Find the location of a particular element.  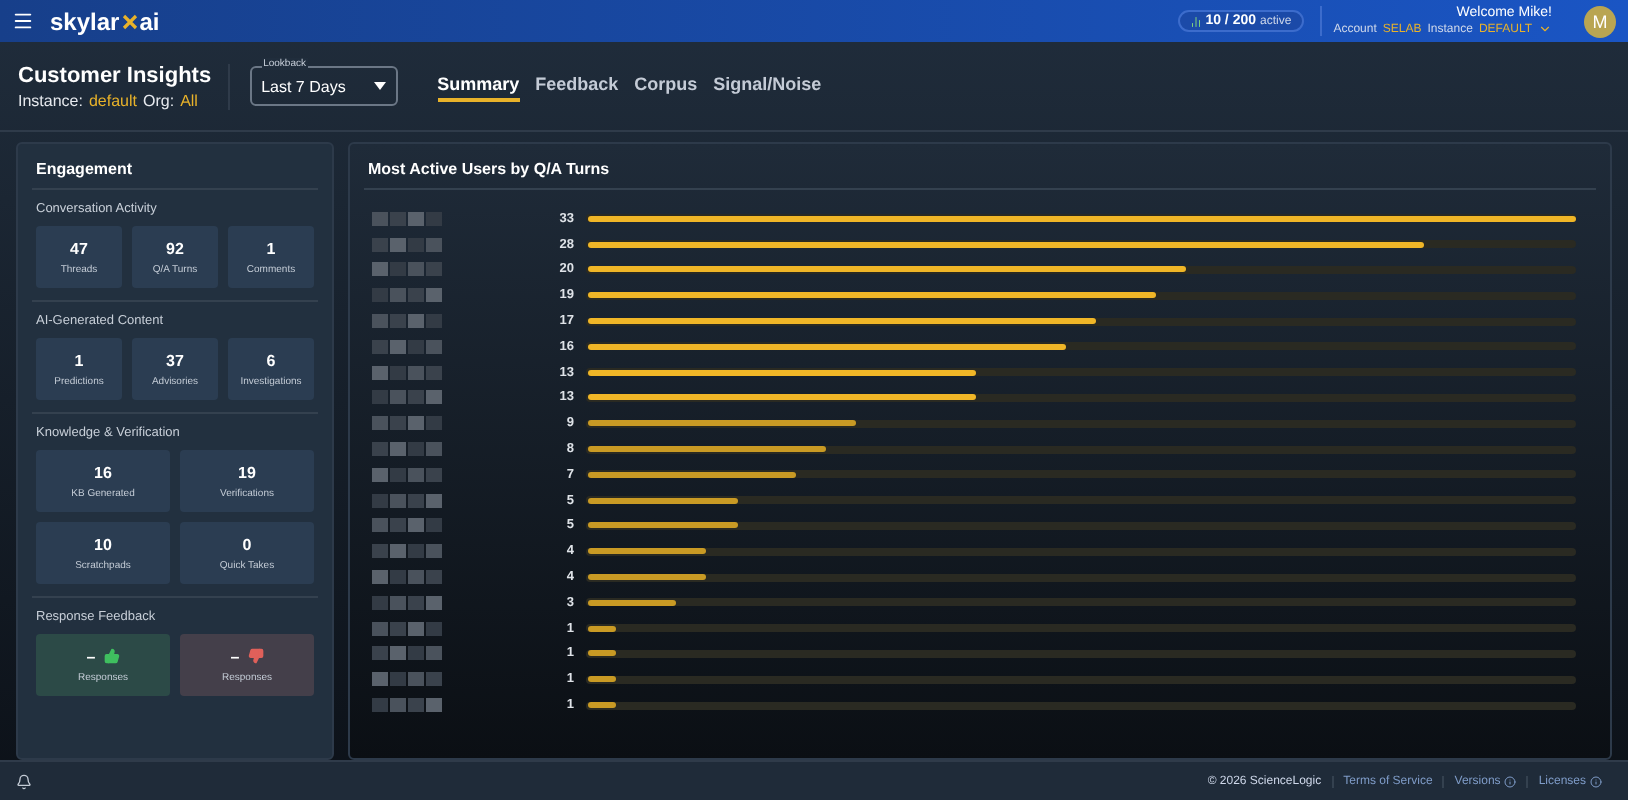

panel-title: Engagement is located at coordinates (175, 167).